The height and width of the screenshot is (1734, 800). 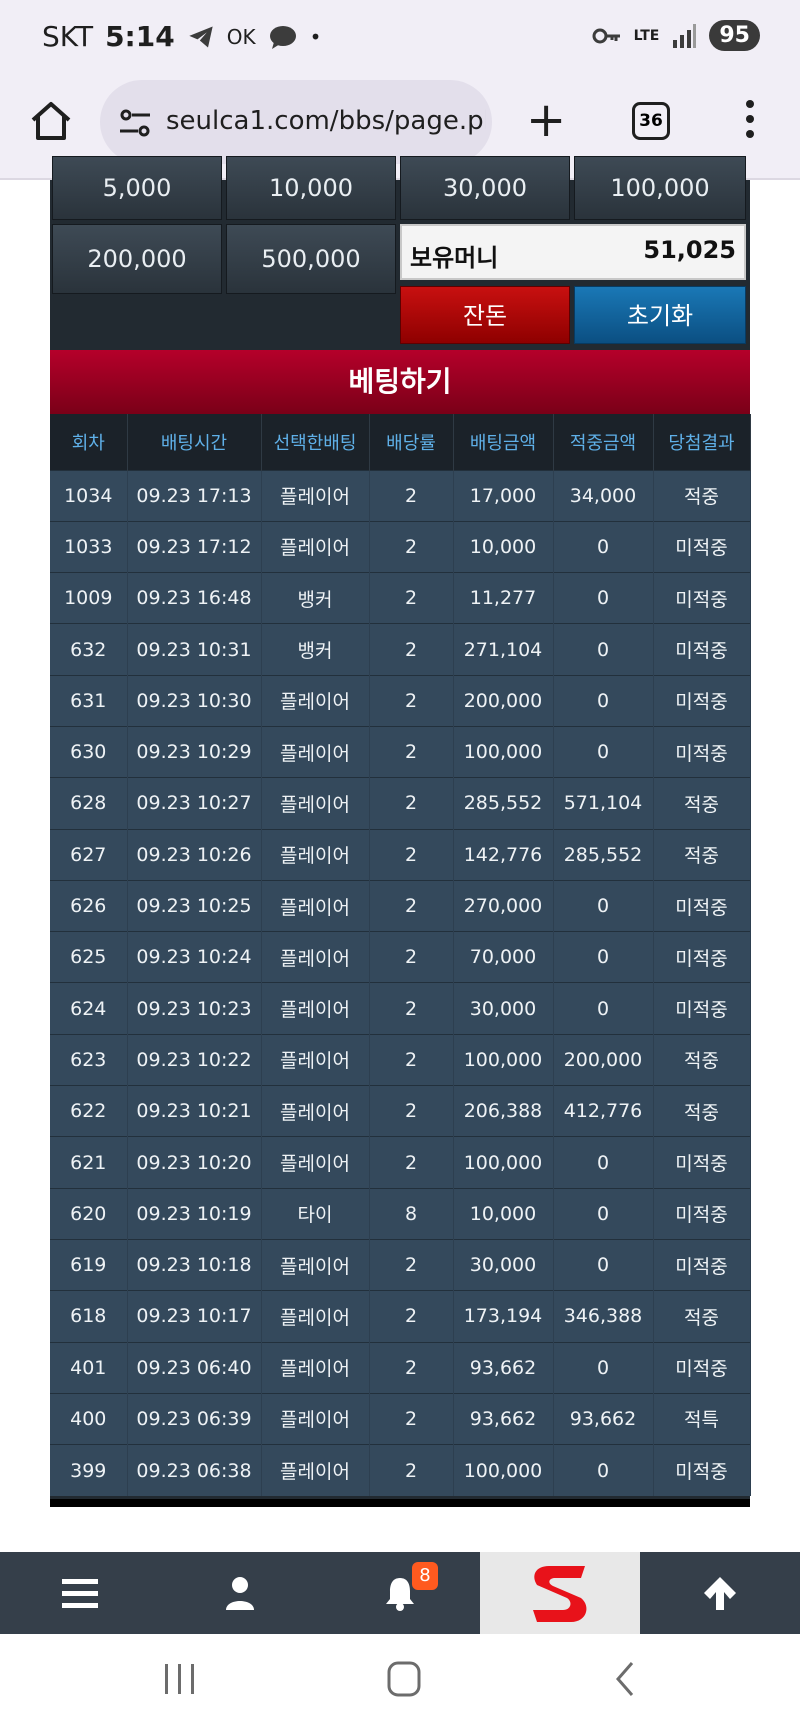 I want to click on cell-time: 09.23 10:21, so click(x=194, y=1111).